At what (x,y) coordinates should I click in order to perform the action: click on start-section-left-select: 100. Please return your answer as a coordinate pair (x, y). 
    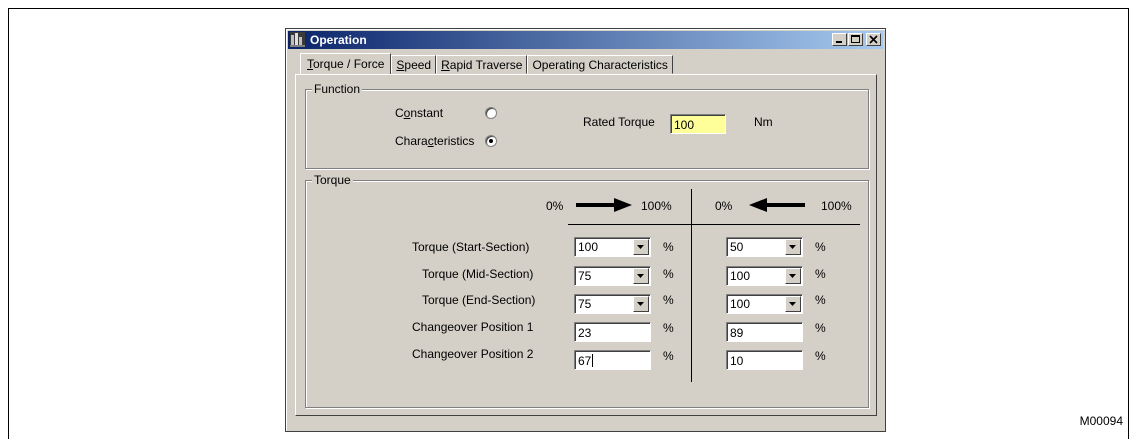
    Looking at the image, I should click on (612, 247).